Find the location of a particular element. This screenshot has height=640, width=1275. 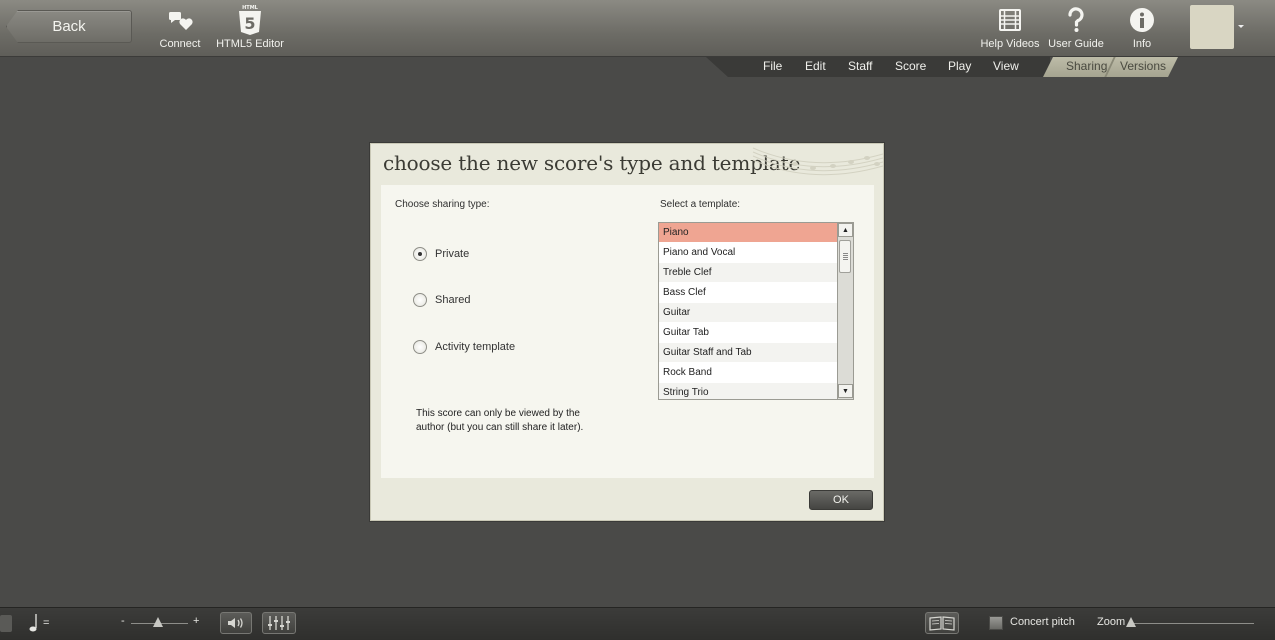

svg-text: HTML is located at coordinates (250, 8).